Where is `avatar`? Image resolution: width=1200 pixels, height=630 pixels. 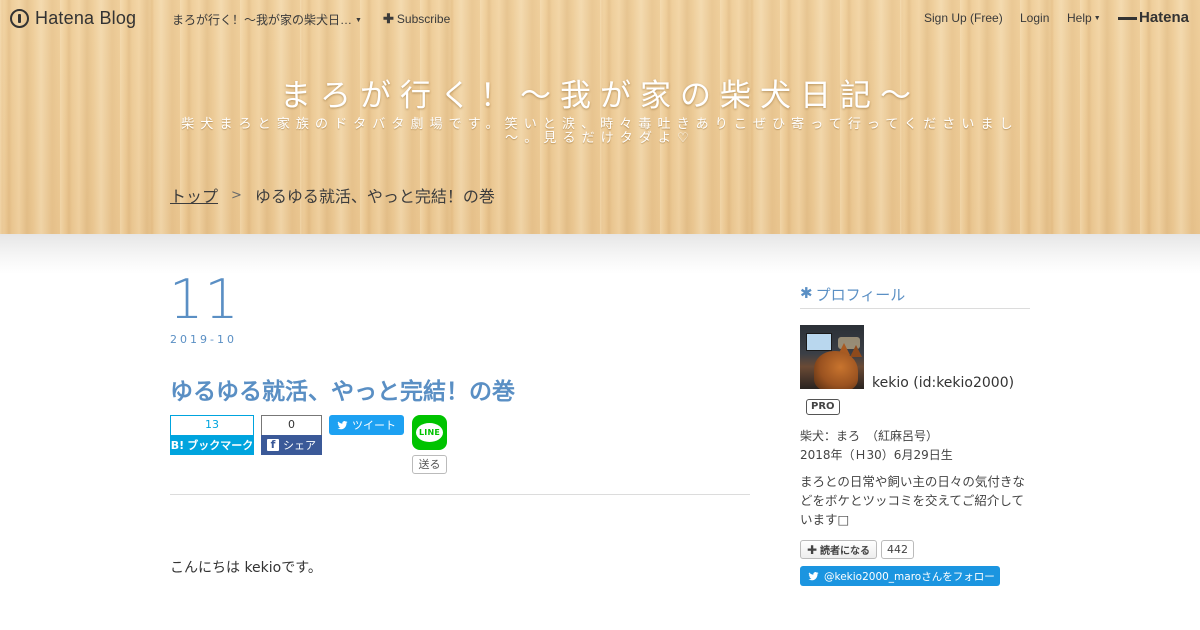
avatar is located at coordinates (832, 357).